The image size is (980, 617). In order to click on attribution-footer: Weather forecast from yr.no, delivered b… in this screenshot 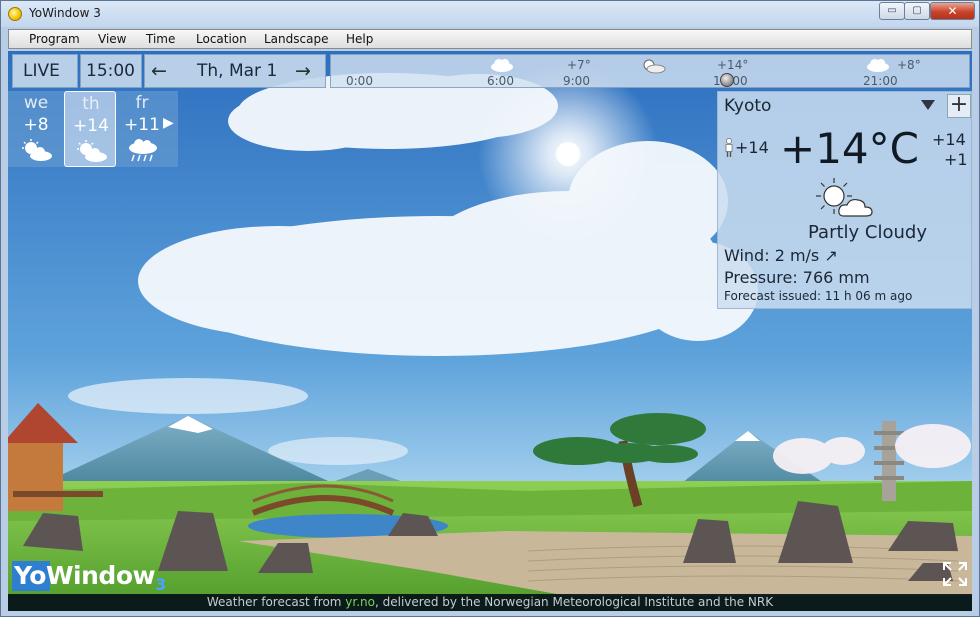, I will do `click(490, 602)`.